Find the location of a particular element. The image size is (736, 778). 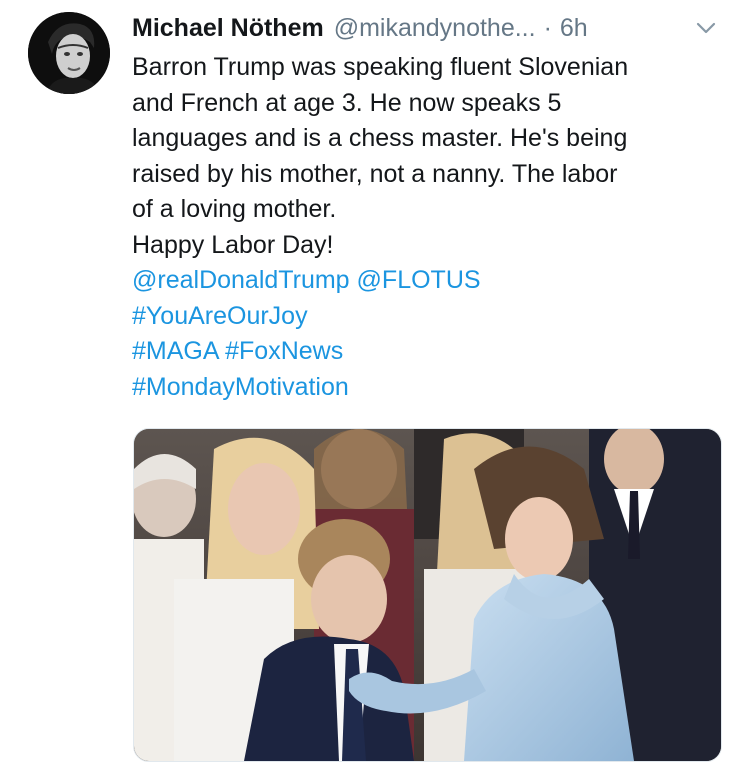

tweet-text-line: Happy Labor Day! is located at coordinates (233, 244).